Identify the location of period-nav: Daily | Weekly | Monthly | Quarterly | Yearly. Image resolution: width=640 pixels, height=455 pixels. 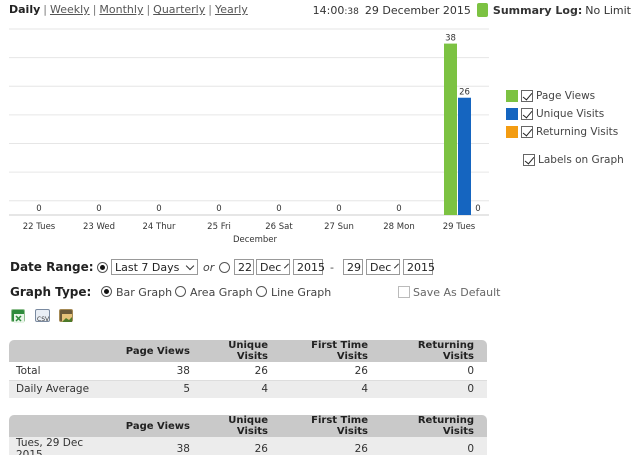
(128, 9).